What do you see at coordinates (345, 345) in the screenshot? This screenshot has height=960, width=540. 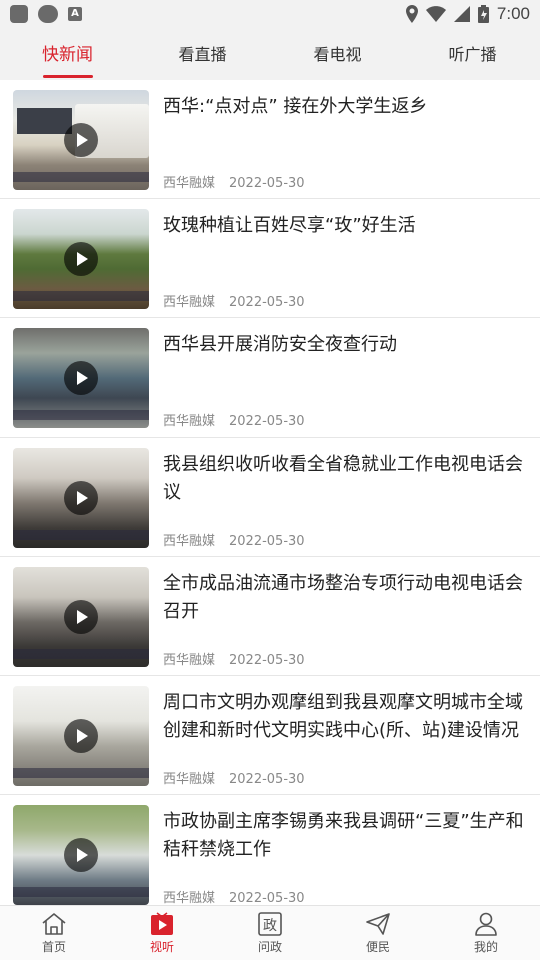 I see `news-title: 西华县开展消防安全夜查行动` at bounding box center [345, 345].